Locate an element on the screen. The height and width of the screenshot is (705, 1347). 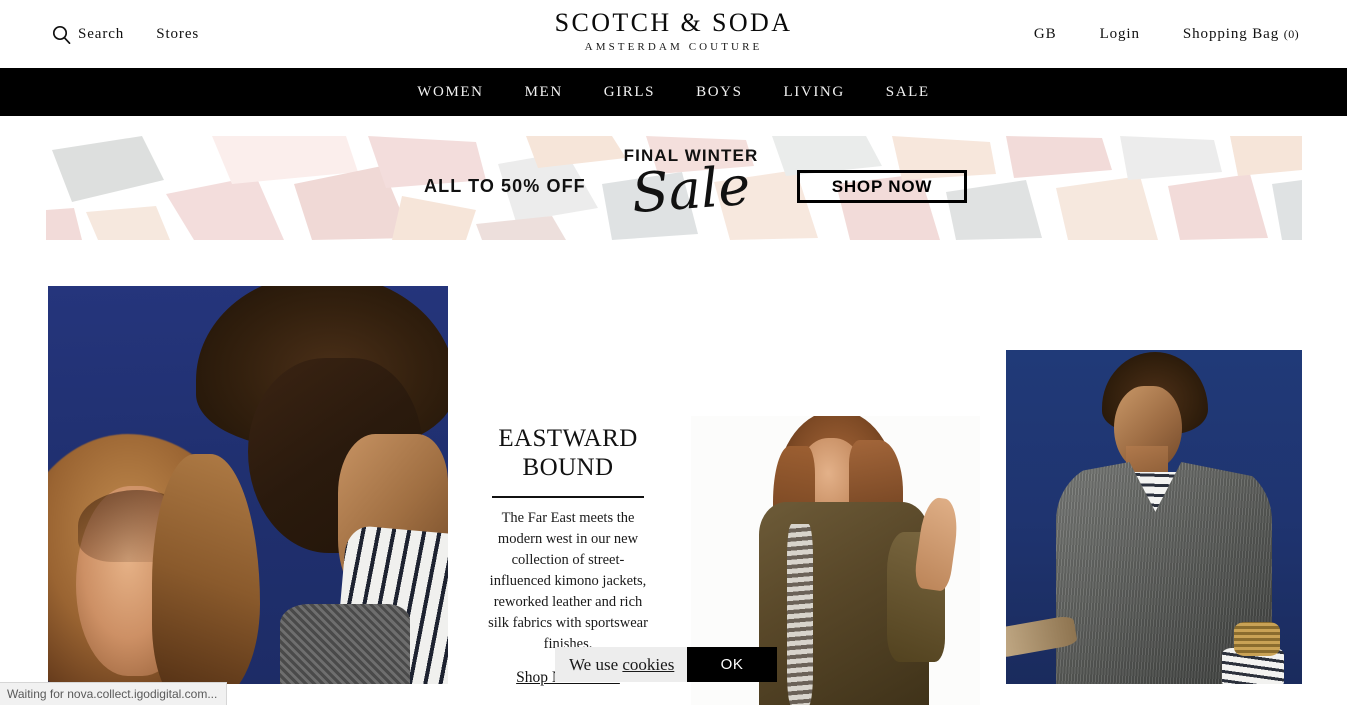
nav-item-sale: SALE is located at coordinates (908, 92).